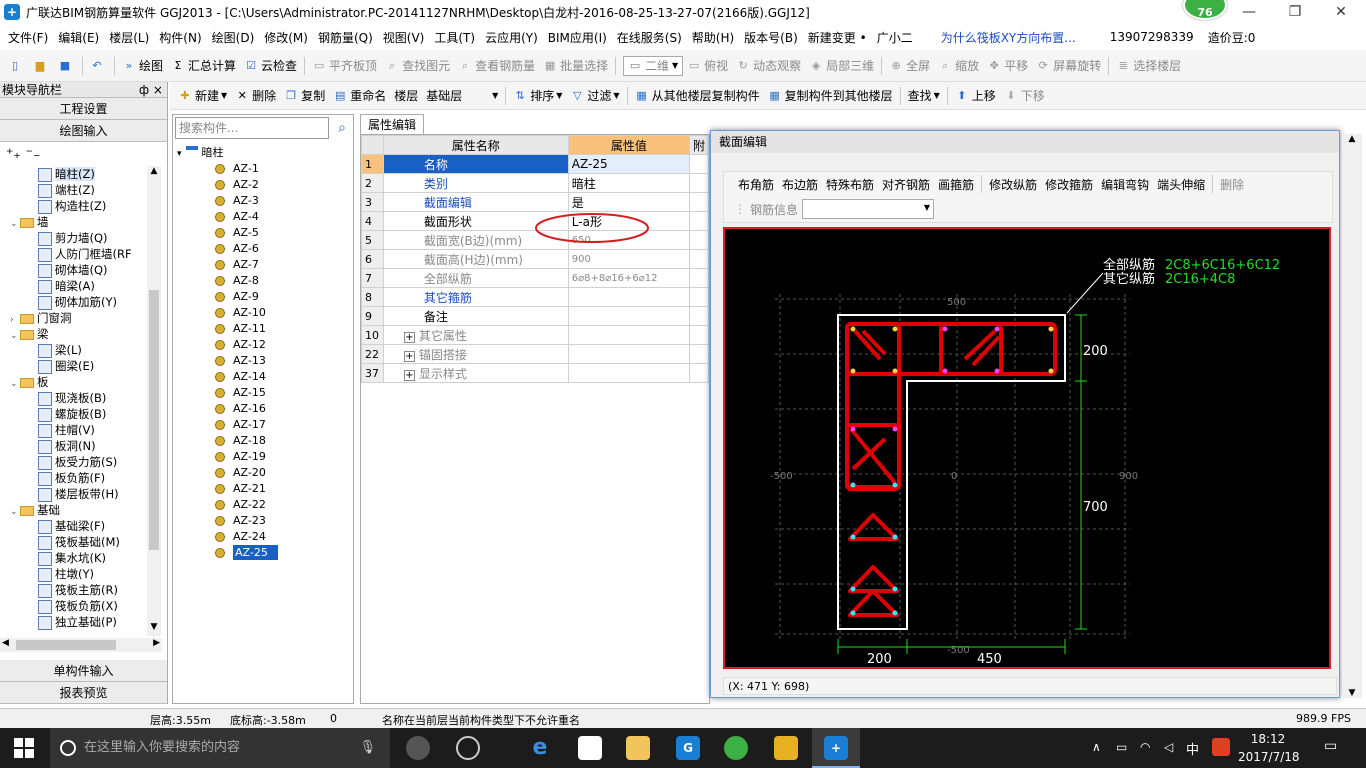  What do you see at coordinates (180, 37) in the screenshot?
I see `menu-component: 构件(N)` at bounding box center [180, 37].